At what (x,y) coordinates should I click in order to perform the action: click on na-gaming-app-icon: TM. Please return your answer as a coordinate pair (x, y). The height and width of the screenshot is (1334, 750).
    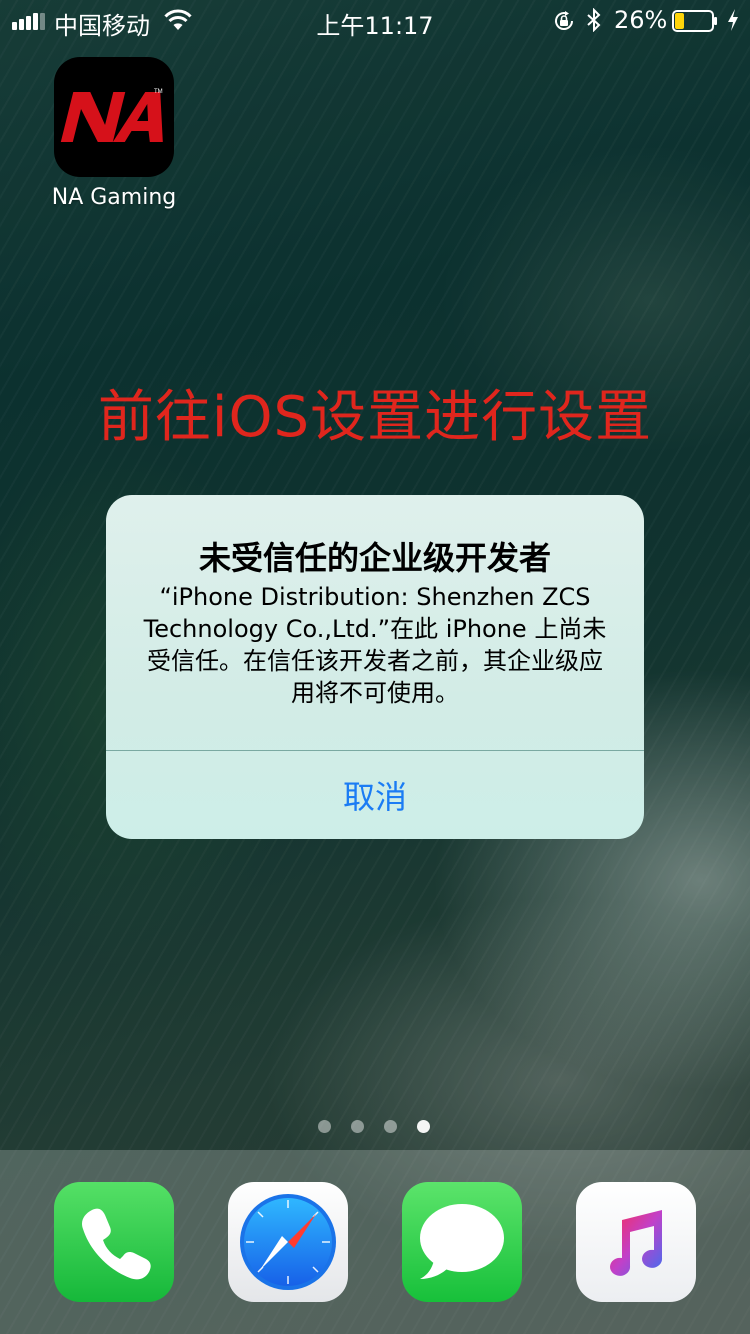
    Looking at the image, I should click on (114, 117).